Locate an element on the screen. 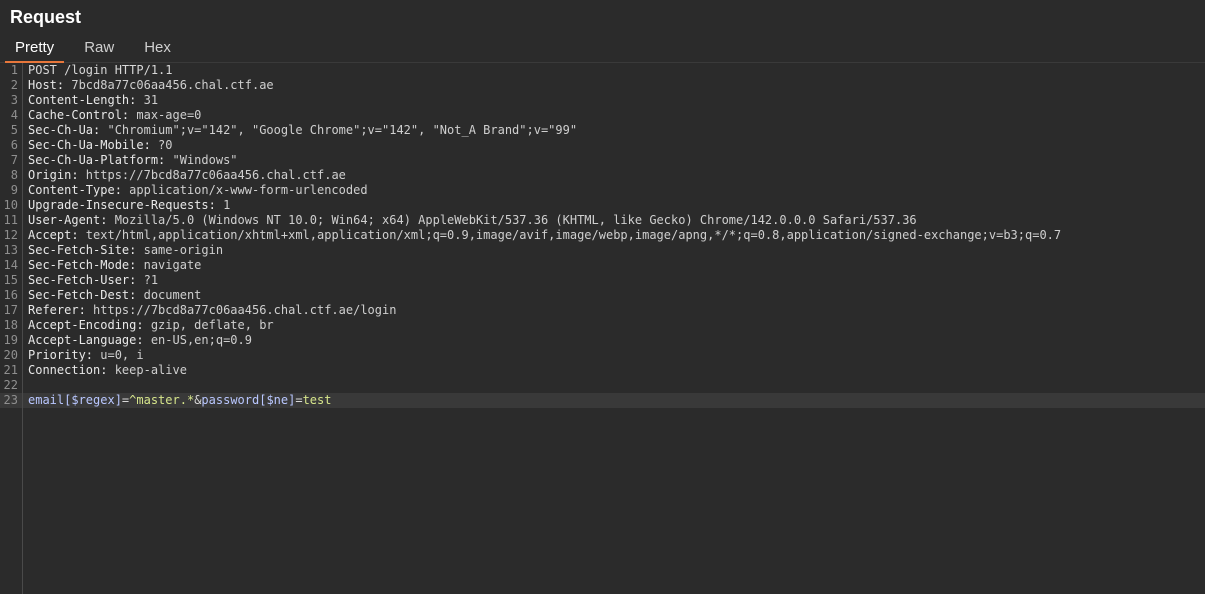  header-name: User-Agent: is located at coordinates (68, 220).